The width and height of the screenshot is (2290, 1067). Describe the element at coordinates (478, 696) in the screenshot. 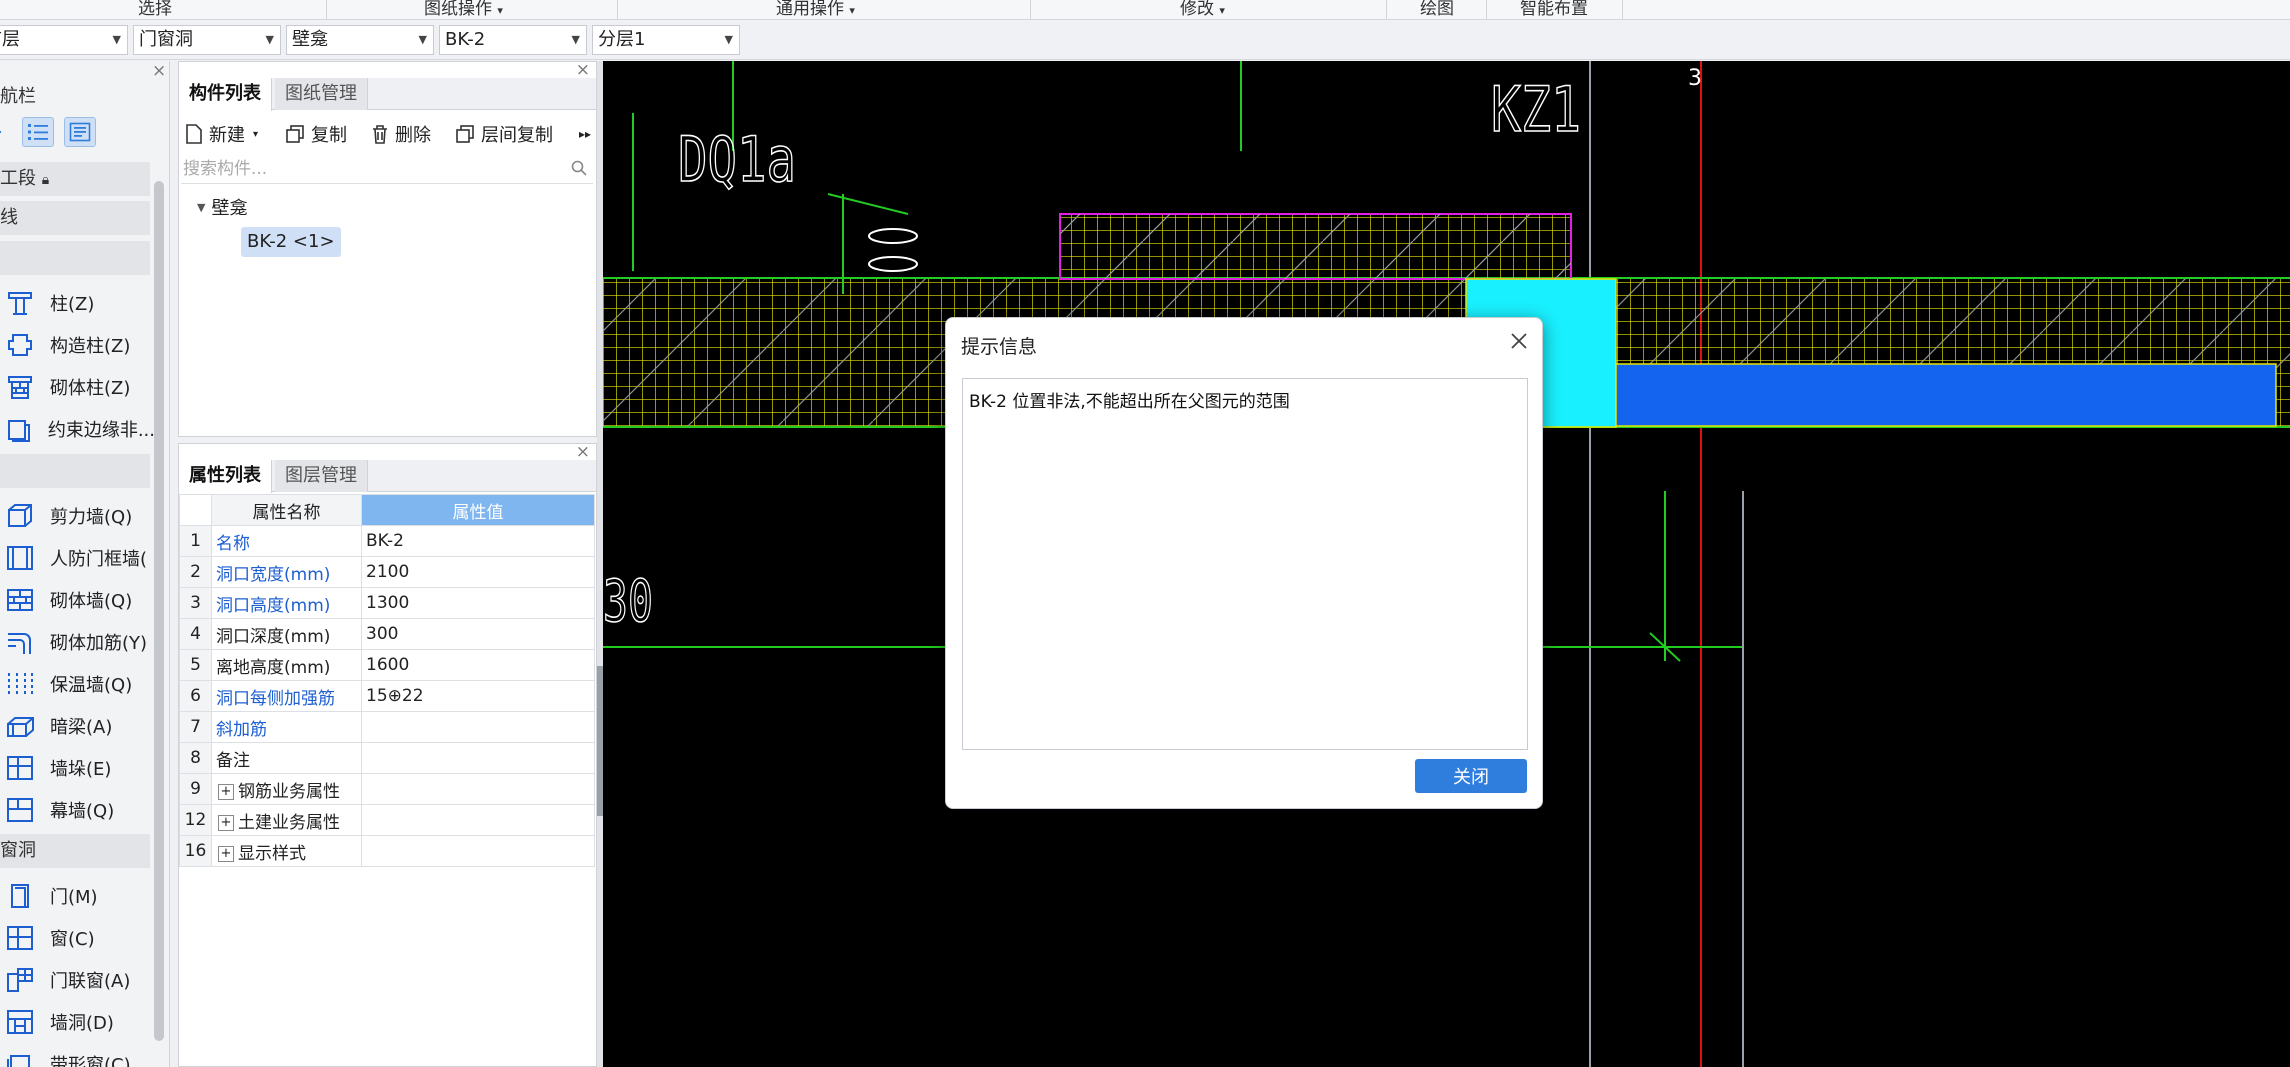

I see `property-value: 15⊕22` at that location.